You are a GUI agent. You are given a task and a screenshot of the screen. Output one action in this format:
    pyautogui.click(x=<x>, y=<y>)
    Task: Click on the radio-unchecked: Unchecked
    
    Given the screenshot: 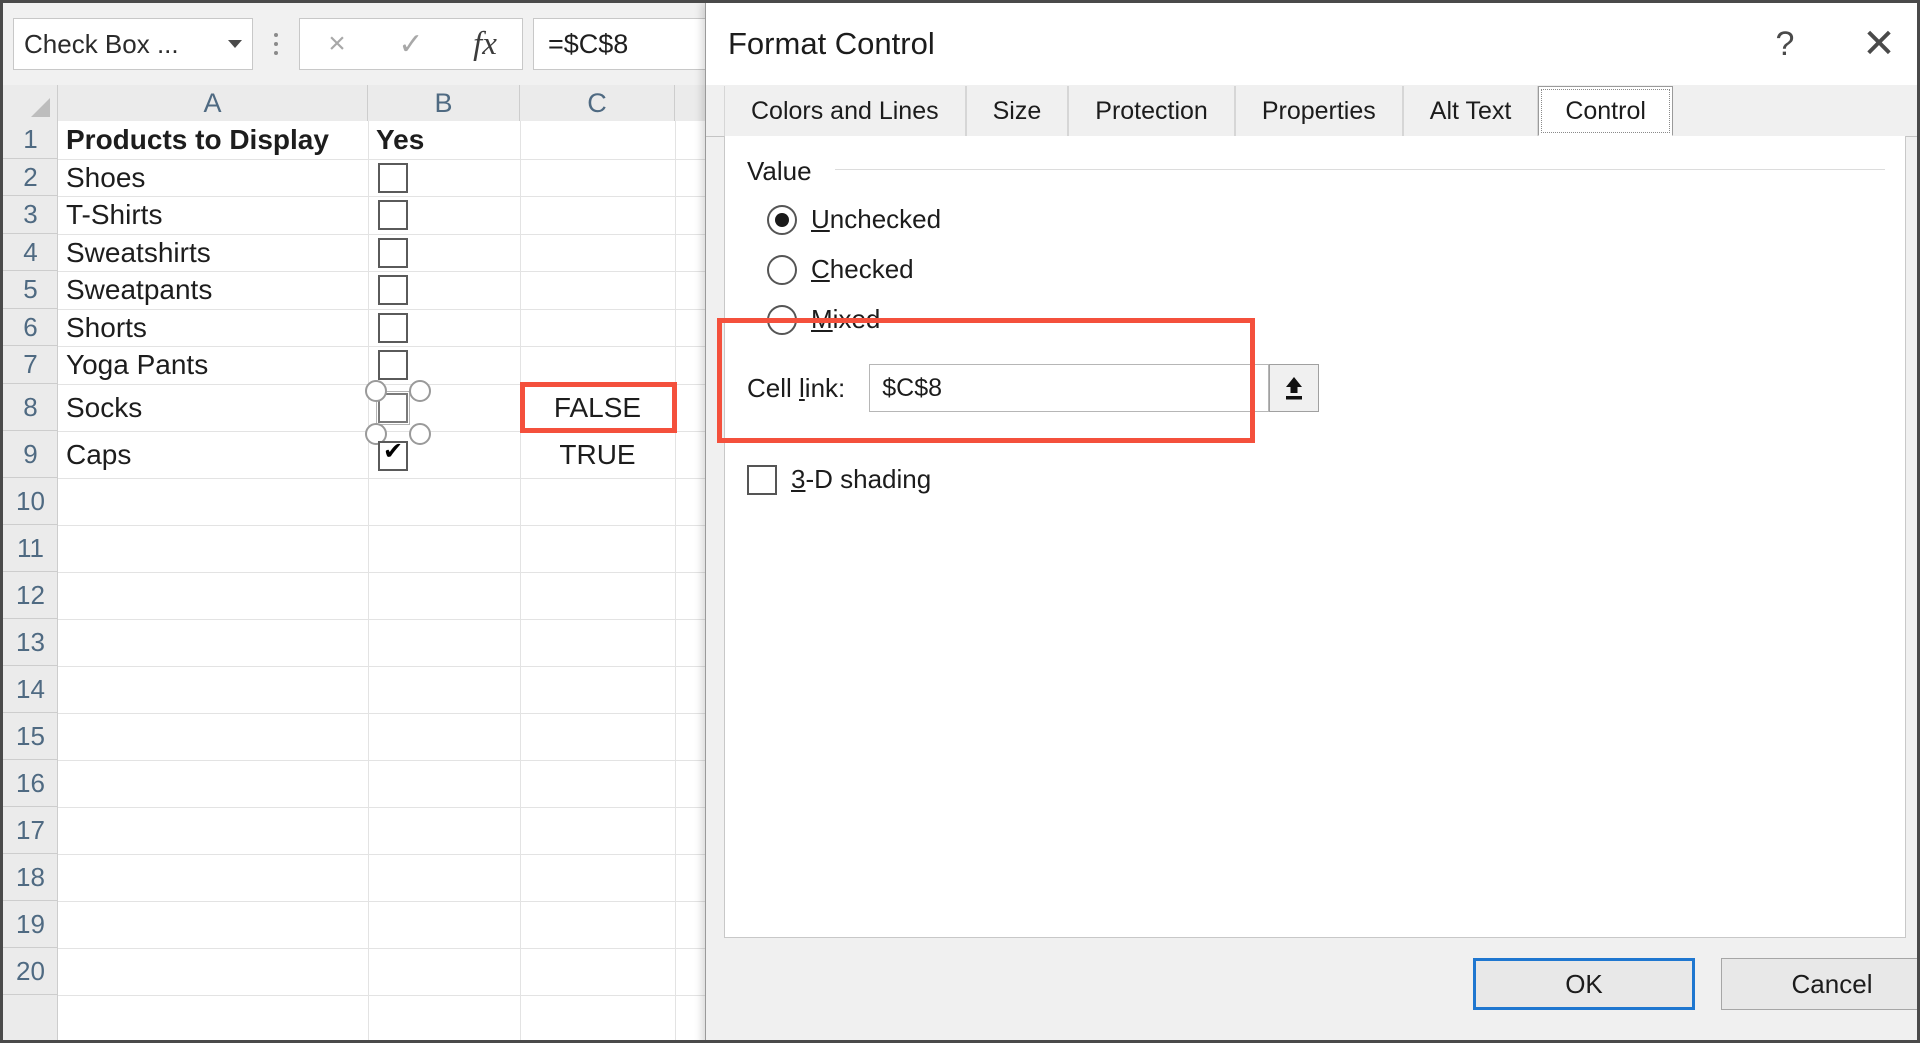 What is the action you would take?
    pyautogui.click(x=854, y=219)
    